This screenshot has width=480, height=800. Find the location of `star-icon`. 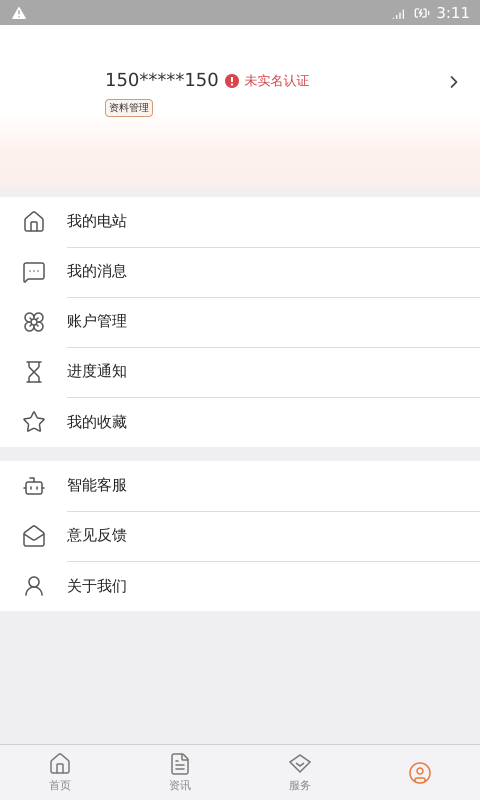

star-icon is located at coordinates (34, 422).